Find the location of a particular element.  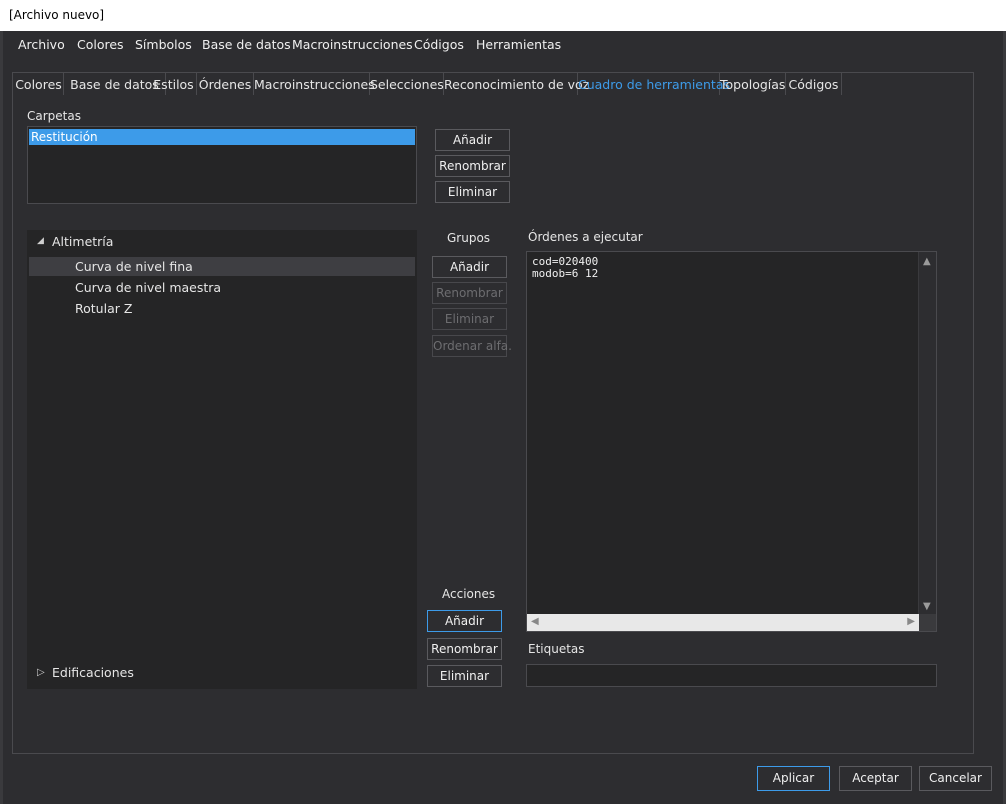

tab-selecciones: Selecciones is located at coordinates (407, 84).